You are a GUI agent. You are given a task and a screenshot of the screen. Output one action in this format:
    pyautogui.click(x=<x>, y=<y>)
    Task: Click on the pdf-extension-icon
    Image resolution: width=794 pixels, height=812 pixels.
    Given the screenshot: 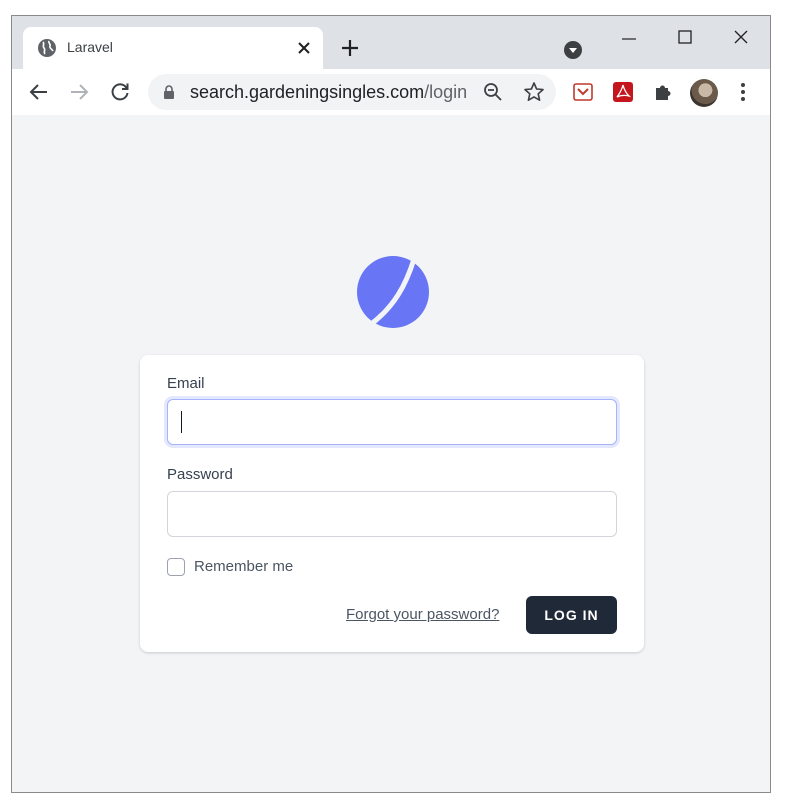 What is the action you would take?
    pyautogui.click(x=623, y=92)
    